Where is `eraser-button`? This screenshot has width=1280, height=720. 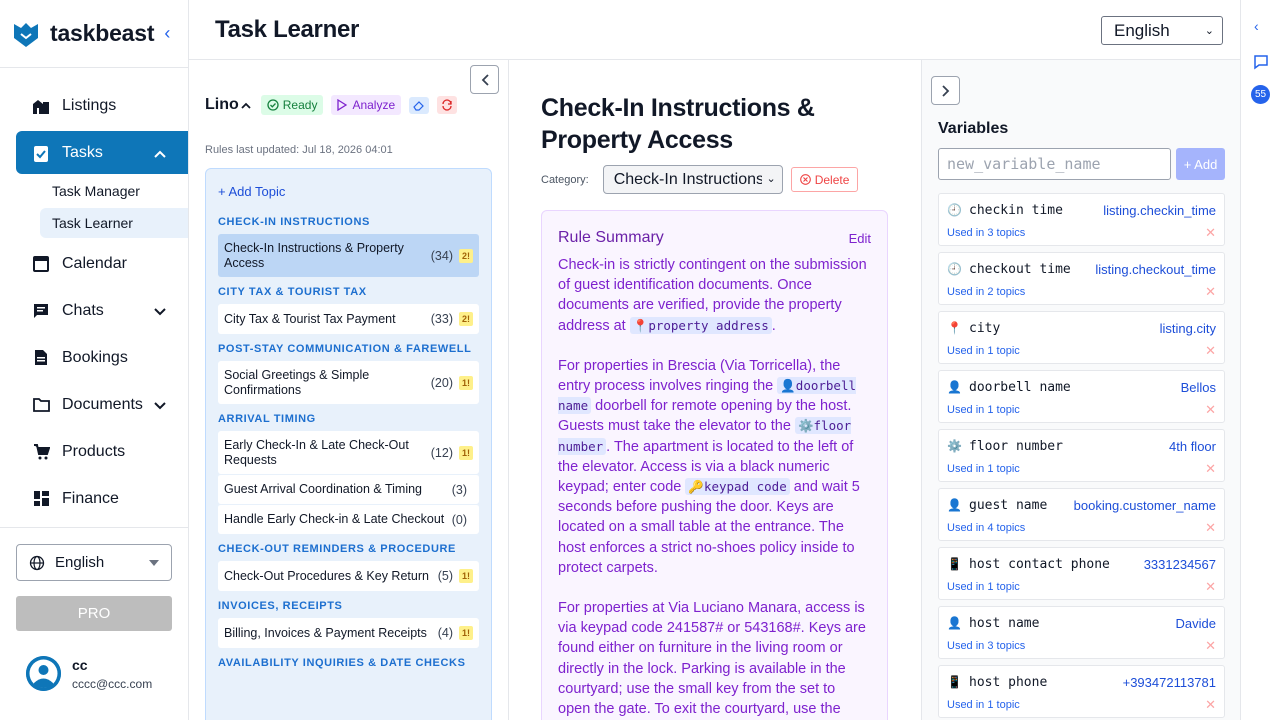 eraser-button is located at coordinates (419, 105).